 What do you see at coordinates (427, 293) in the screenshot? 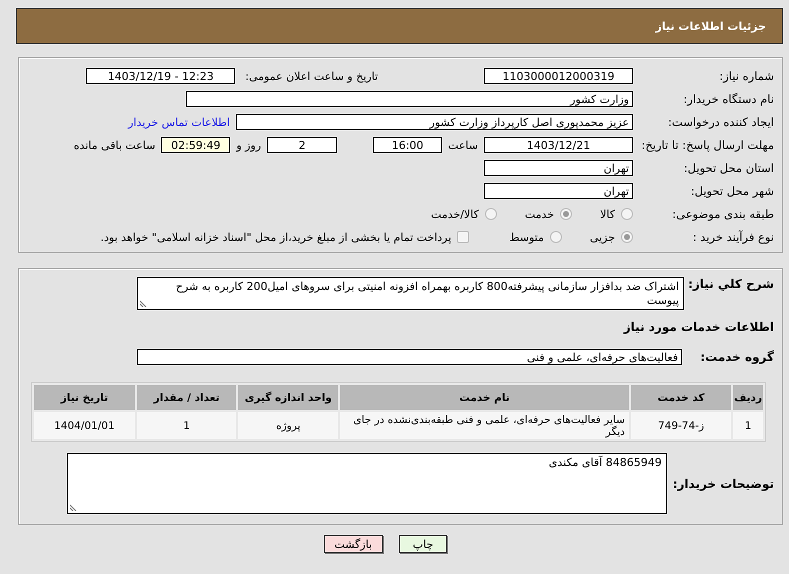
I see `text-area-value: اشتراک ضد بدافزار سازمانی پیشرفته800 کاربره بهمراه افزونه امنیتی برای سروهای امیل200 کاربره به شرح پیوست` at bounding box center [427, 293].